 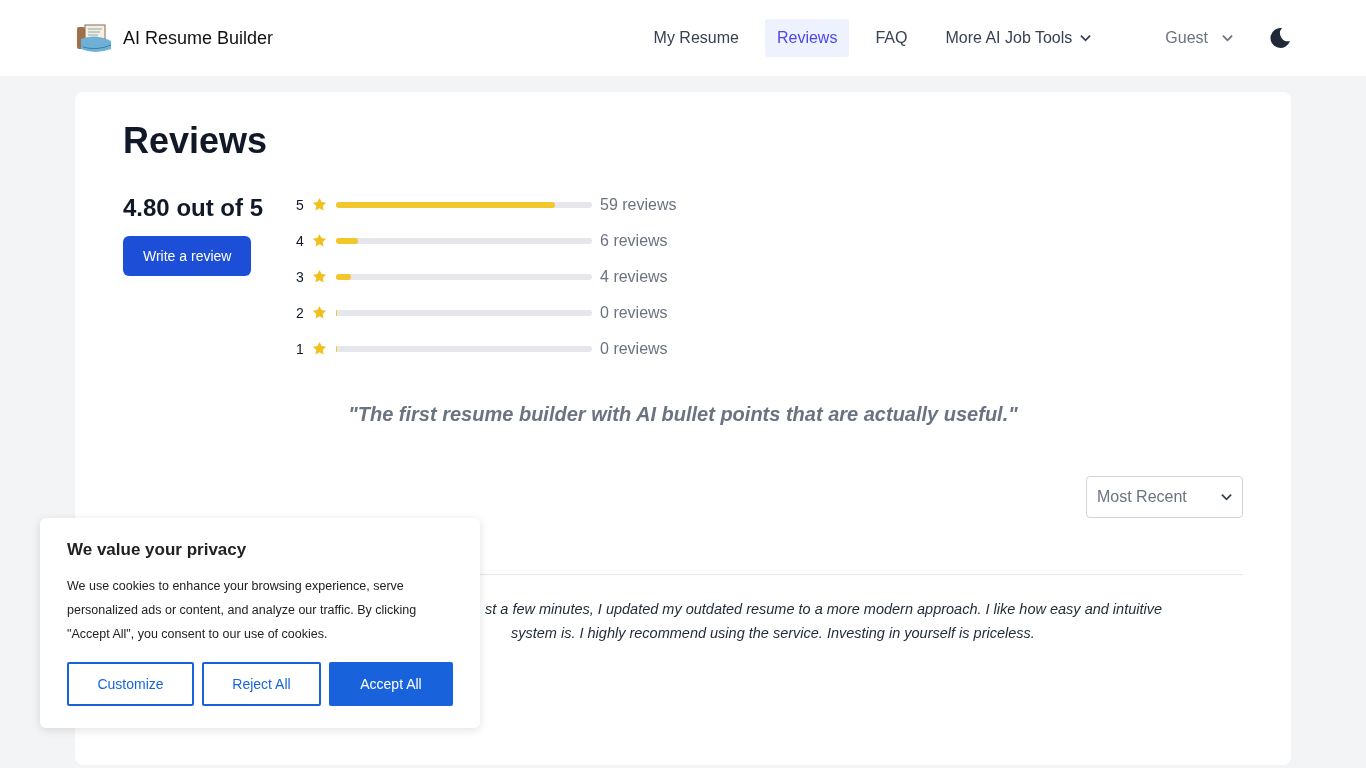 I want to click on user-menu: Guest, so click(x=1199, y=38).